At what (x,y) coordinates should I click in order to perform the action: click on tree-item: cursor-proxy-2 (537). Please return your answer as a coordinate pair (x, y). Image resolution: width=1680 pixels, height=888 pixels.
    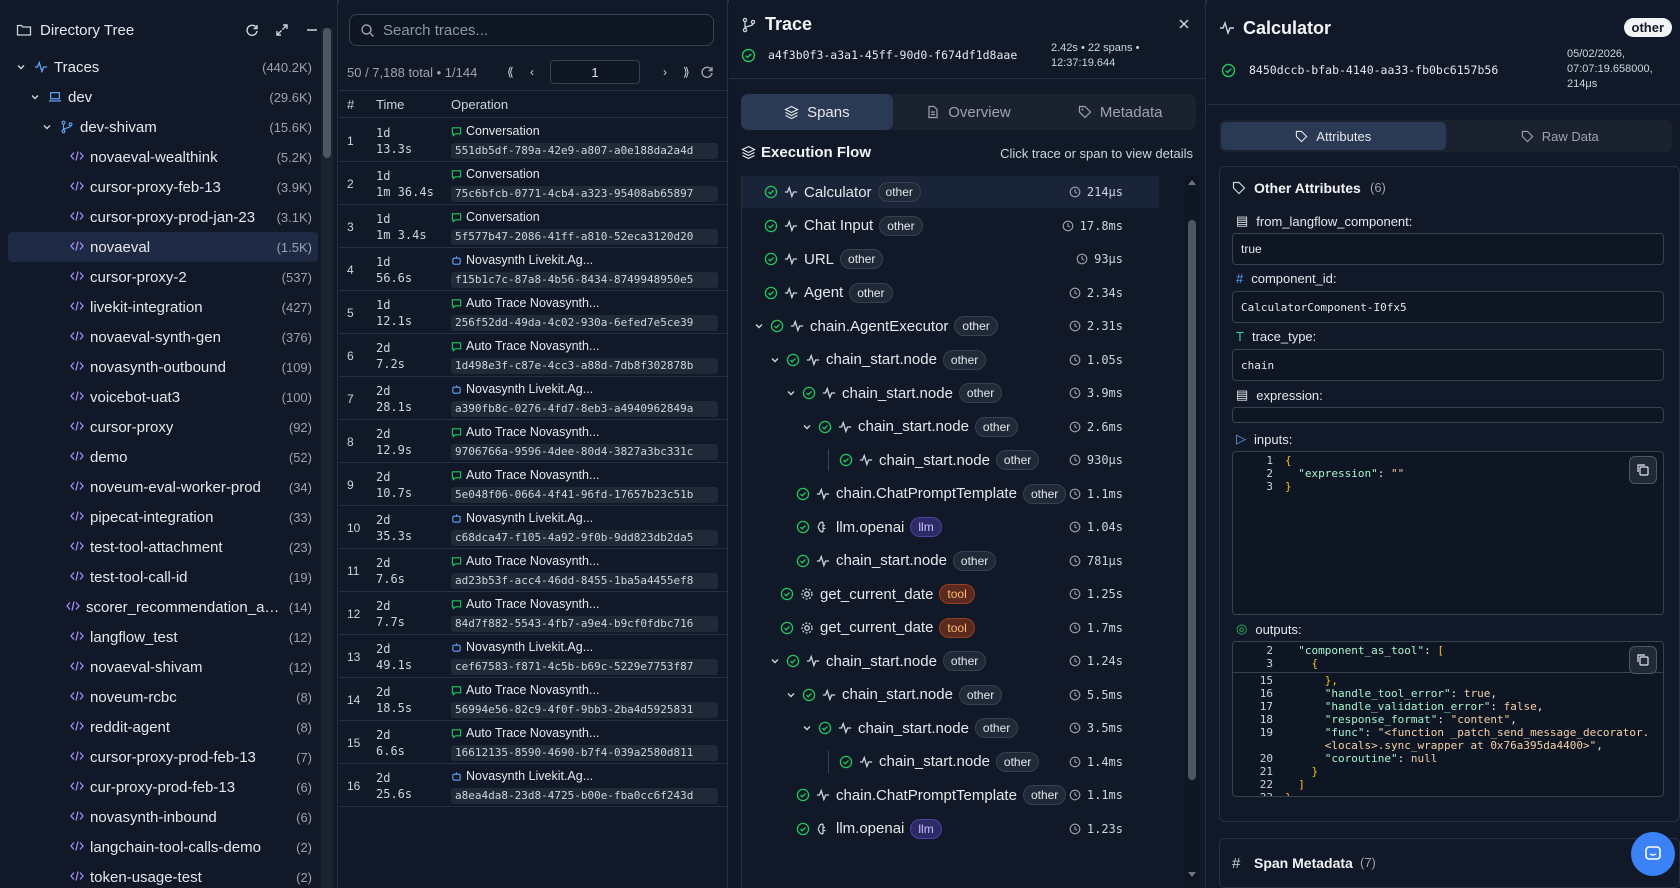
    Looking at the image, I should click on (163, 277).